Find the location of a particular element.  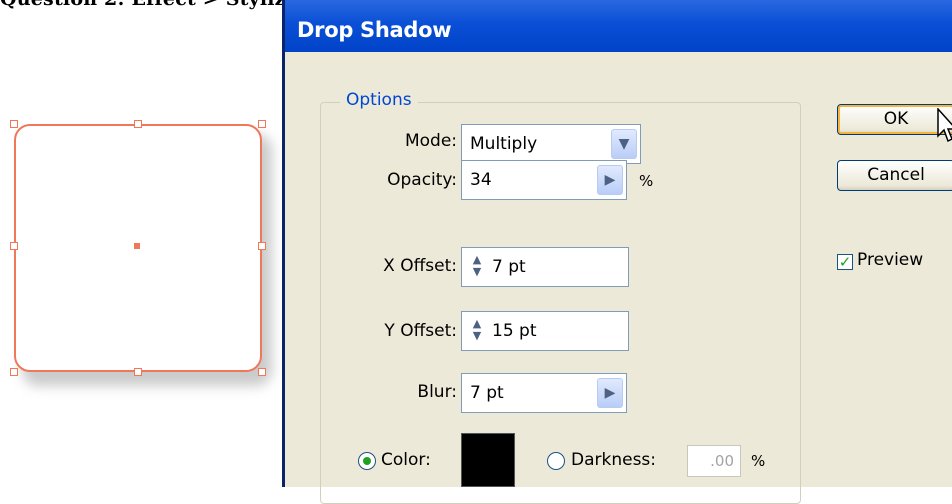

checkmark-icon: ✓ is located at coordinates (845, 262).